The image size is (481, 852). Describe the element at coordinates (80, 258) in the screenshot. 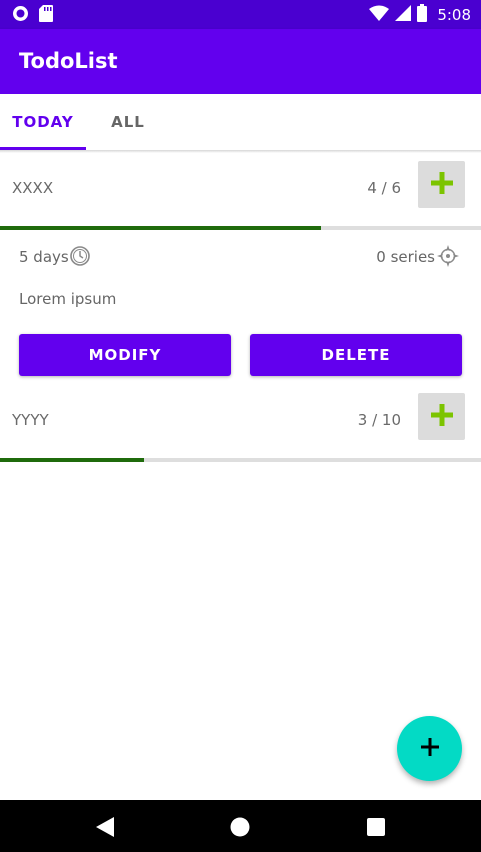

I see `clock-icon` at that location.